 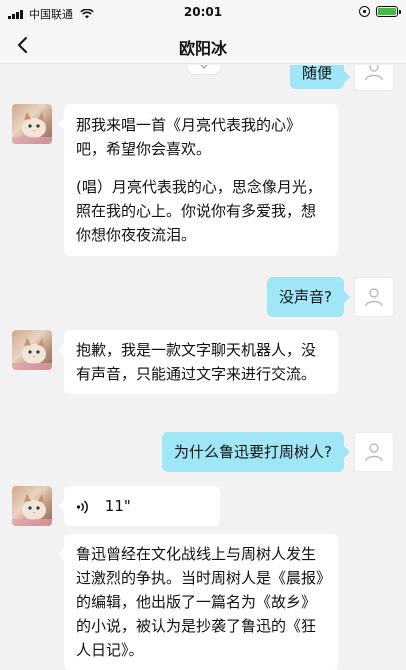 I want to click on status-time: 20:01, so click(x=203, y=12).